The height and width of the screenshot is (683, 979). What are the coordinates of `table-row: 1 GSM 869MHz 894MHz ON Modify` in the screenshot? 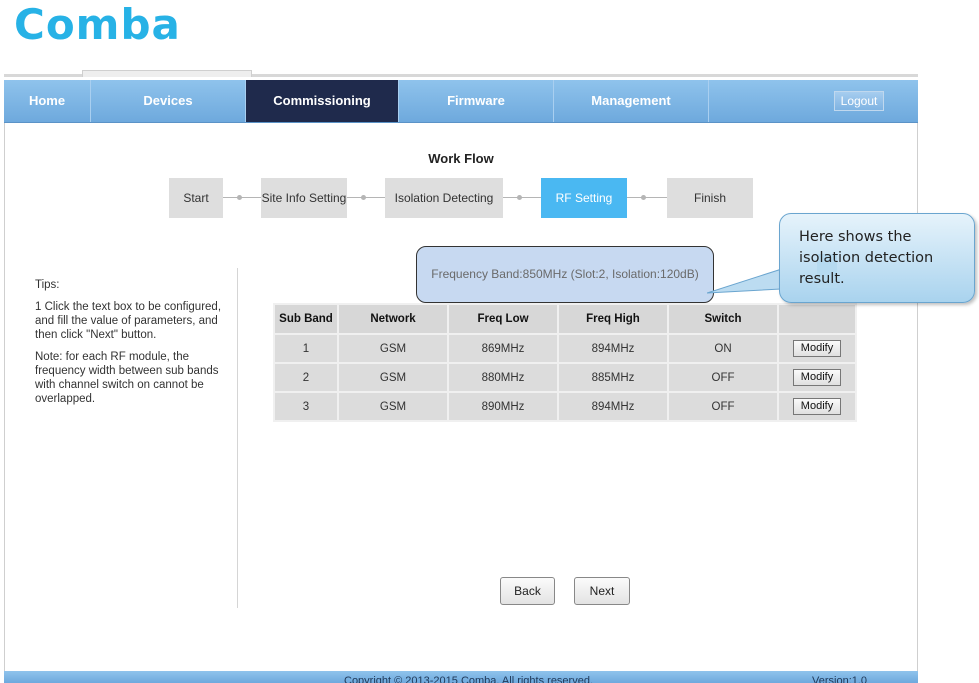 It's located at (565, 348).